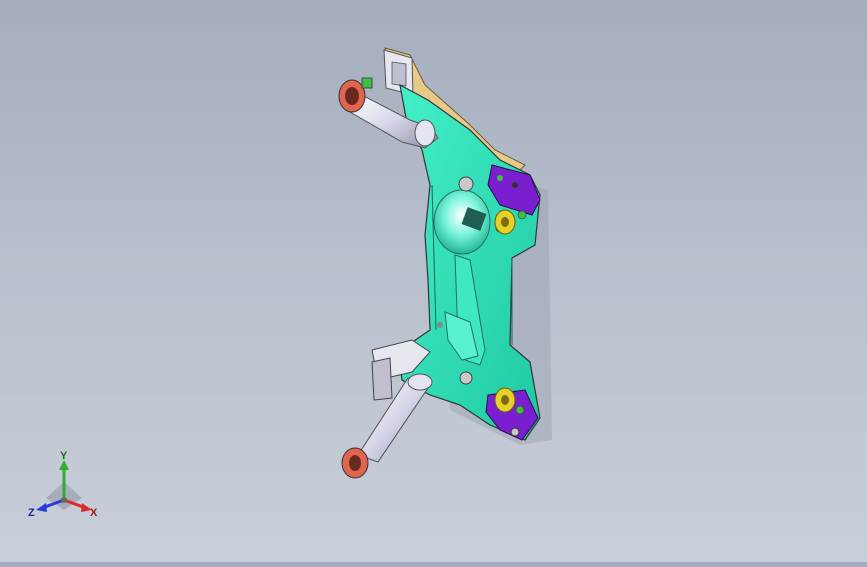 The width and height of the screenshot is (867, 567). What do you see at coordinates (31, 513) in the screenshot?
I see `z-axis-label: Z` at bounding box center [31, 513].